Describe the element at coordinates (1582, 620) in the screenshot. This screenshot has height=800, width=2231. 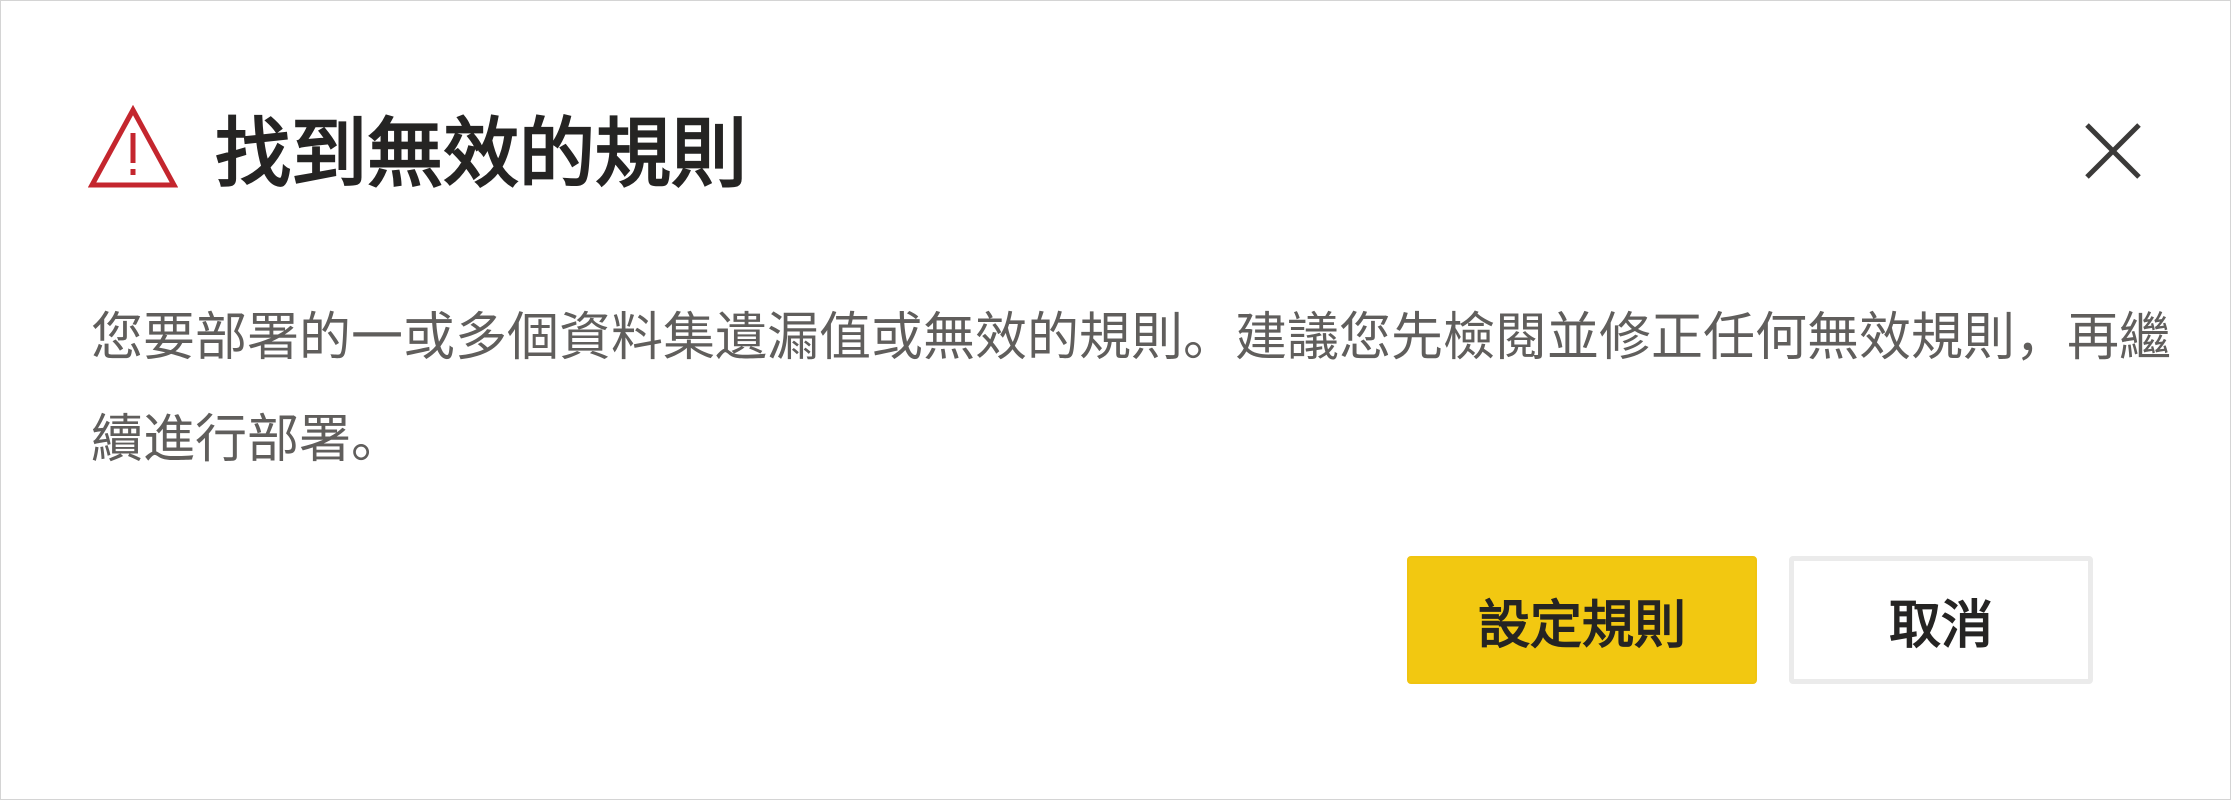
I see `set-rules-button: 設定規則` at that location.